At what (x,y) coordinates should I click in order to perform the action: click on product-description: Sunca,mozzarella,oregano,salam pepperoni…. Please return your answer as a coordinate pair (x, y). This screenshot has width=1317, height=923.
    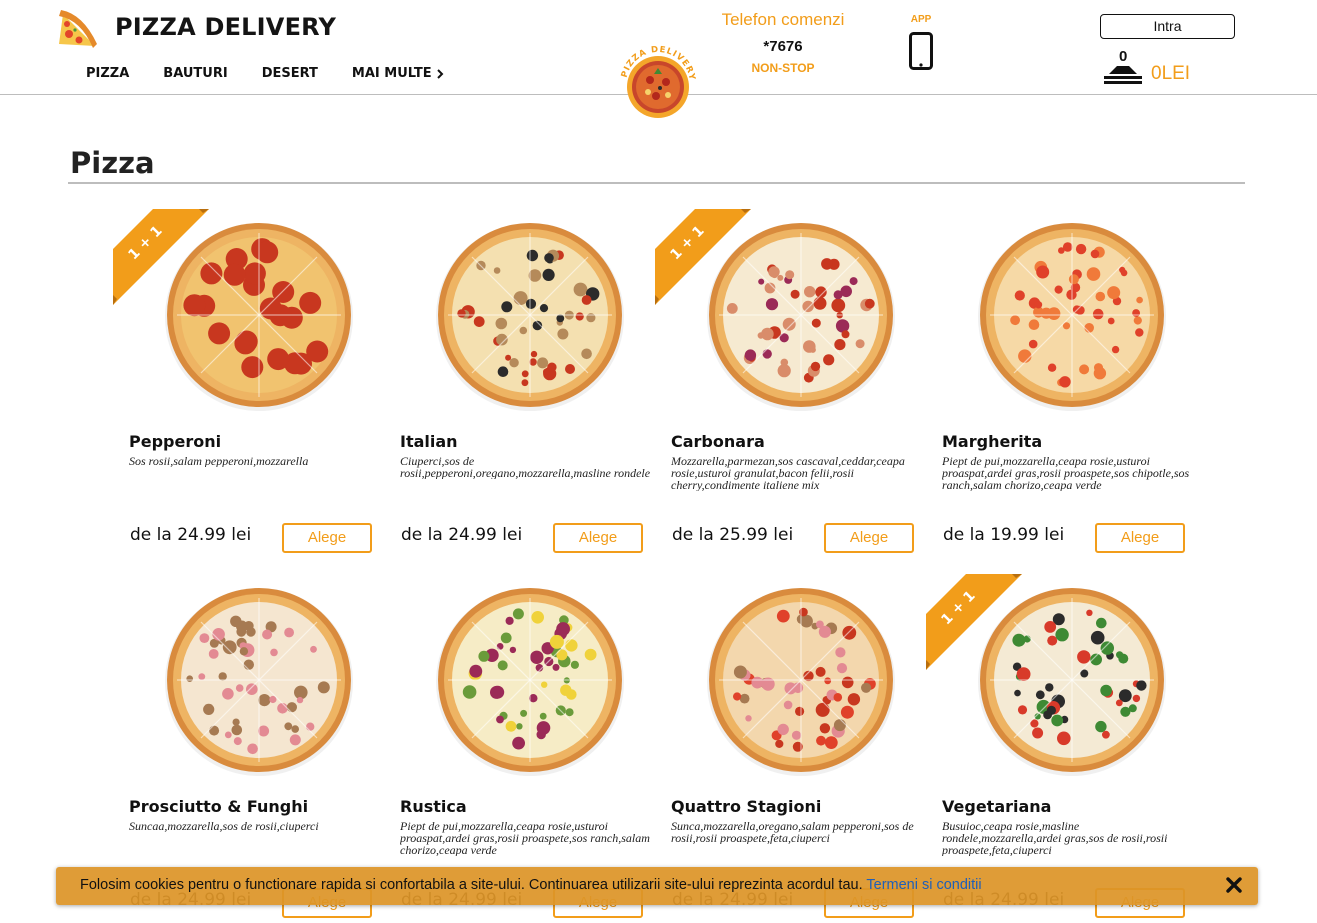
    Looking at the image, I should click on (792, 832).